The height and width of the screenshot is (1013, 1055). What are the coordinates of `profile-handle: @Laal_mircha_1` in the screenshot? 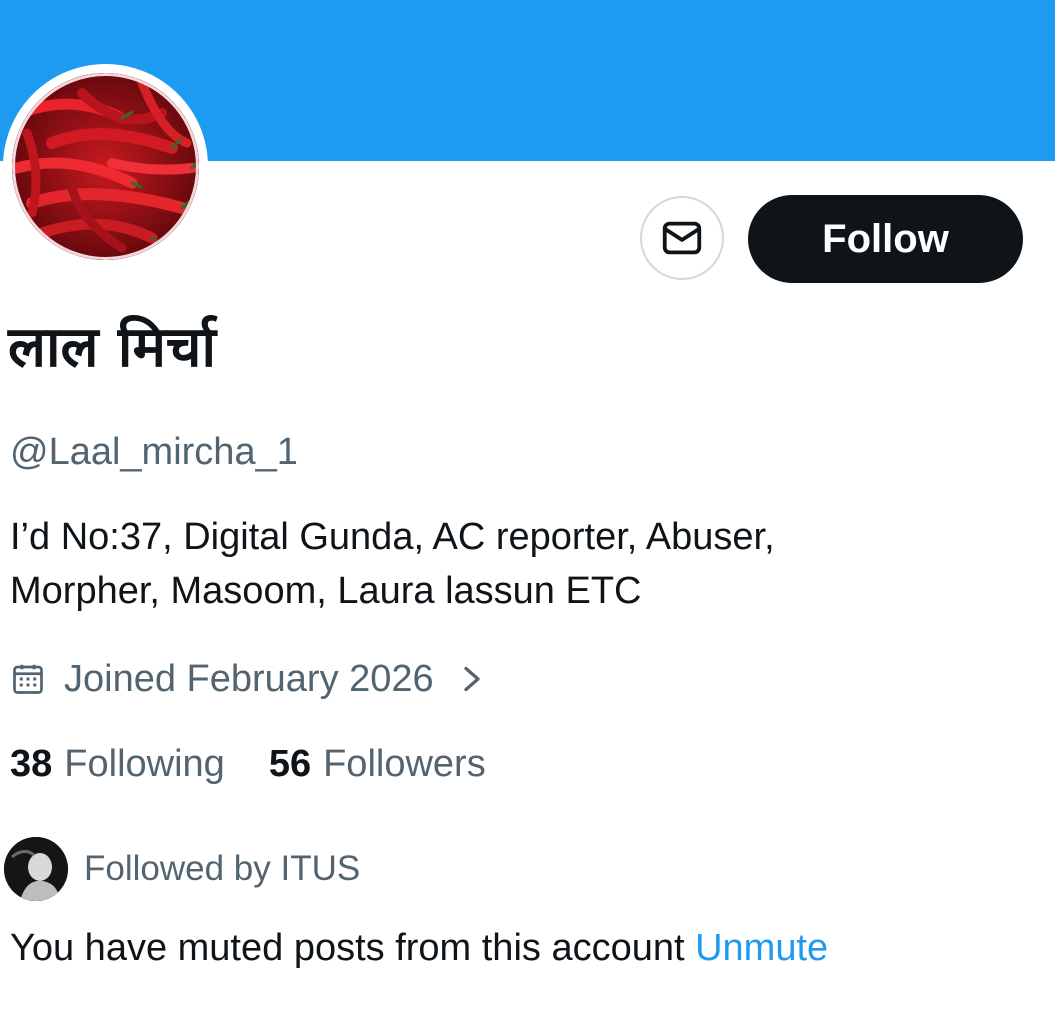 It's located at (154, 452).